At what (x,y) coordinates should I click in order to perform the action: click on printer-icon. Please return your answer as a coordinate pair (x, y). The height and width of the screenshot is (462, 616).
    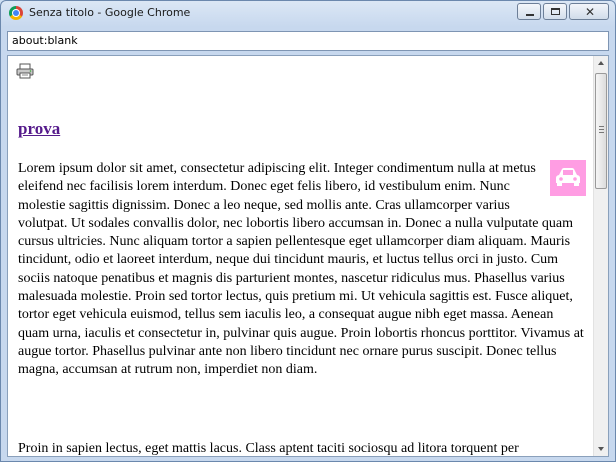
    Looking at the image, I should click on (25, 71).